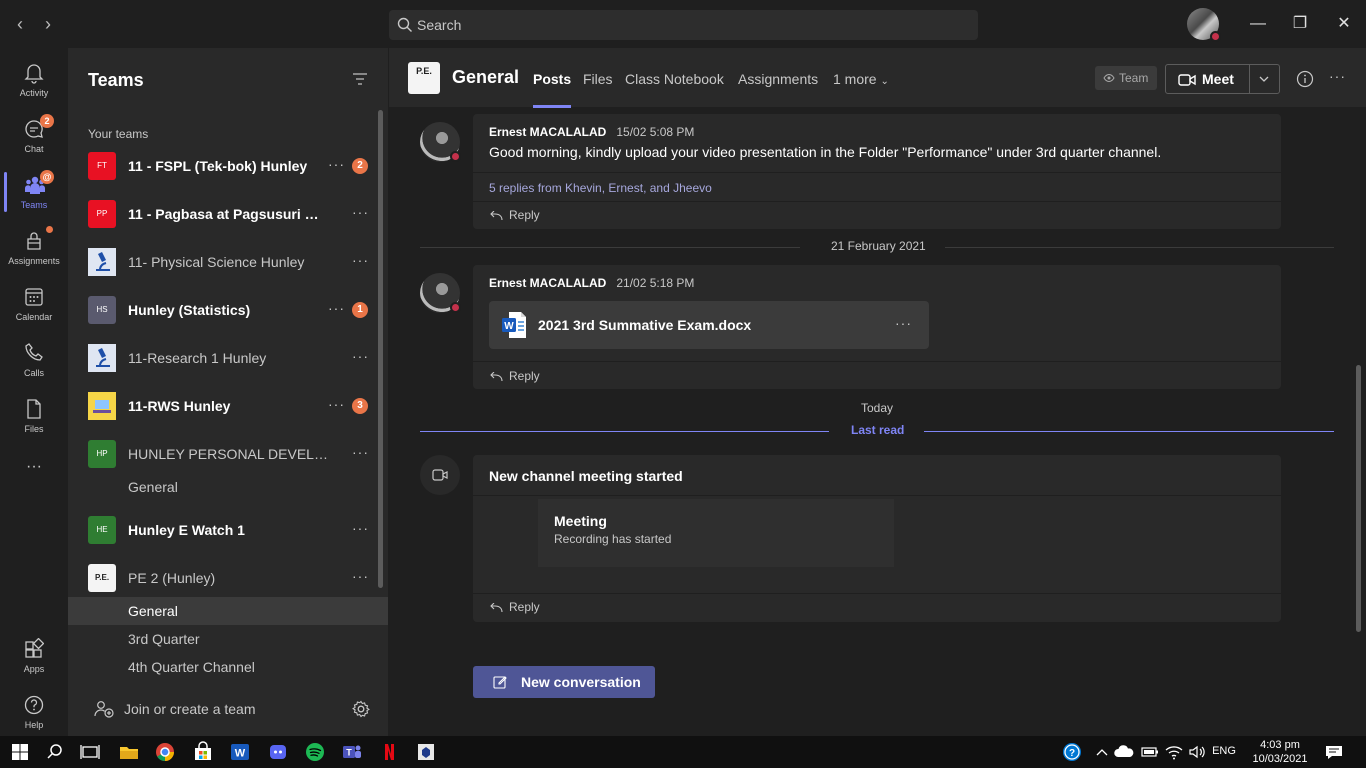 The image size is (1366, 768). Describe the element at coordinates (165, 752) in the screenshot. I see `chrome-icon` at that location.